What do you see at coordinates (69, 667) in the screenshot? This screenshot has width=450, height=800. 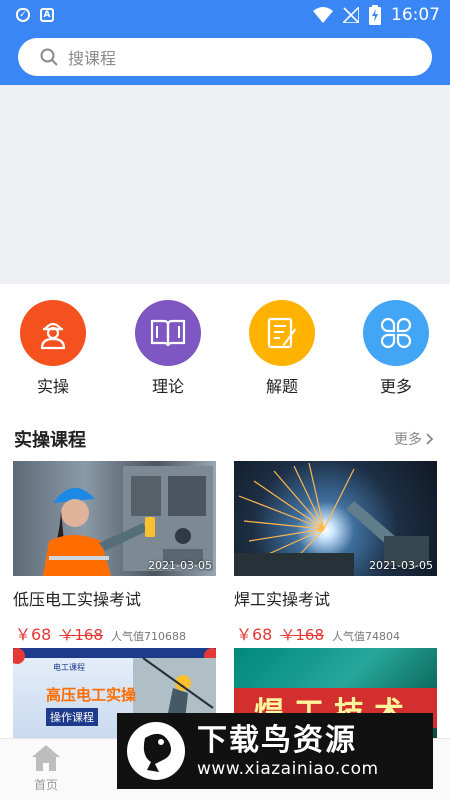 I see `thumb-tag: 电工课程` at bounding box center [69, 667].